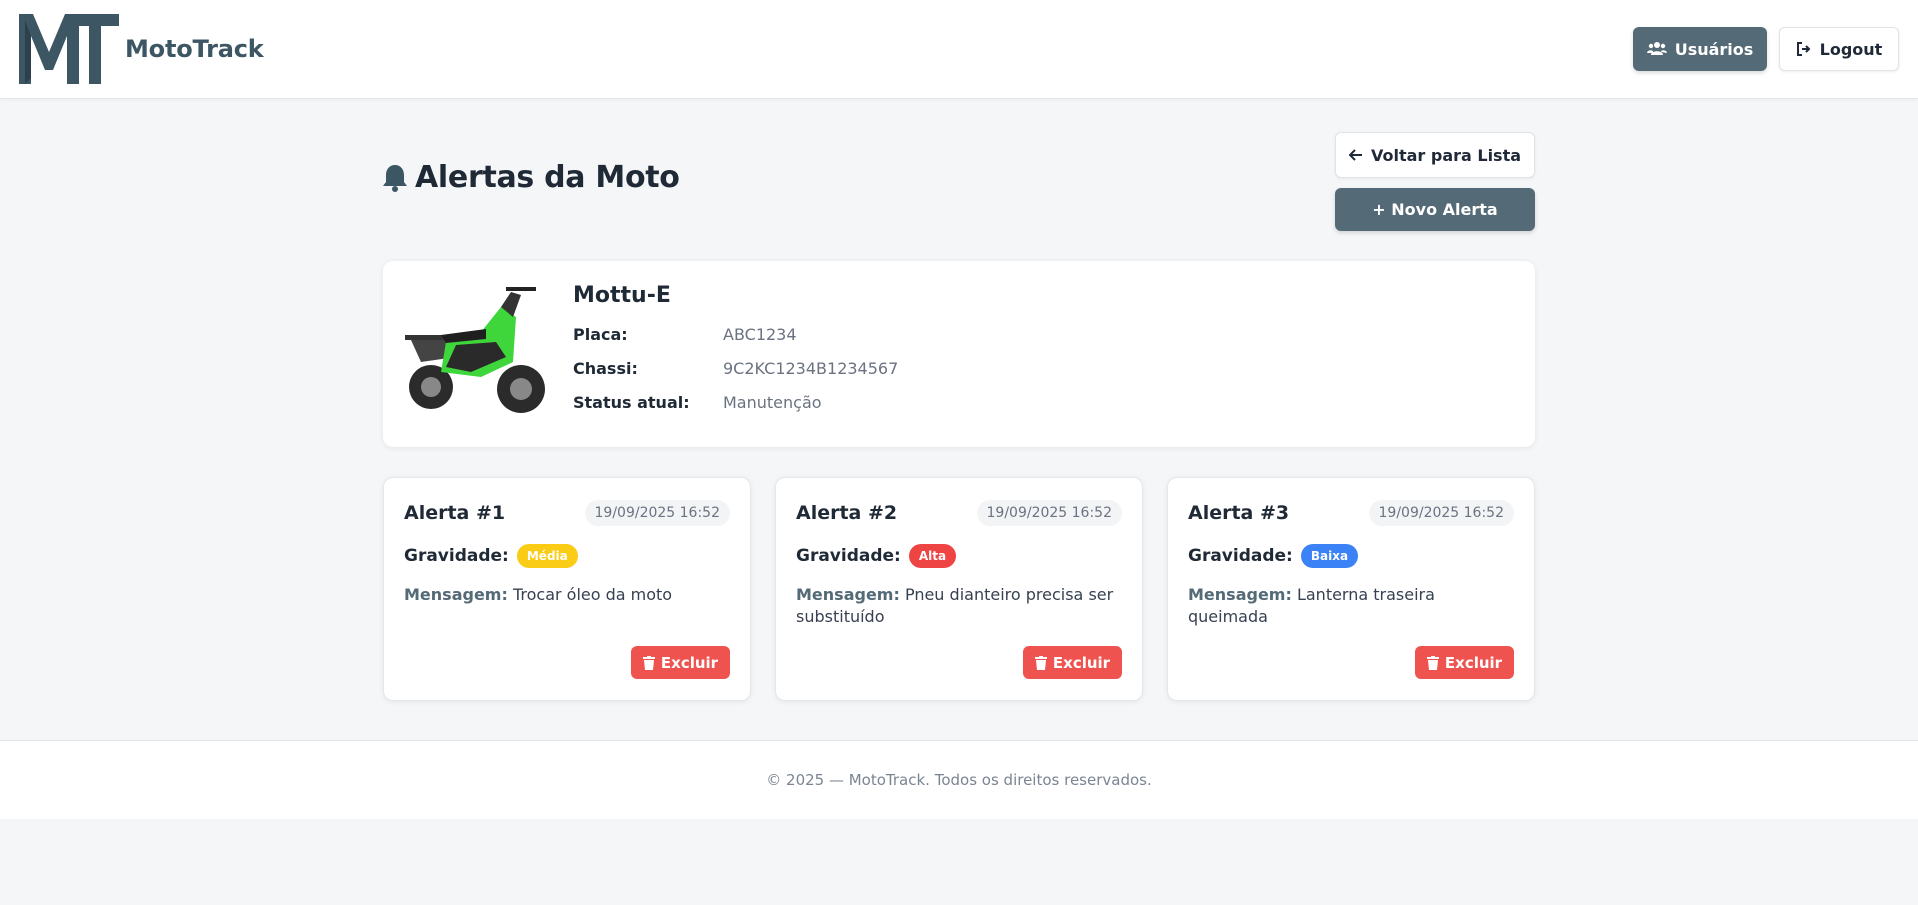  Describe the element at coordinates (1851, 49) in the screenshot. I see `logout-button-label: Logout` at that location.